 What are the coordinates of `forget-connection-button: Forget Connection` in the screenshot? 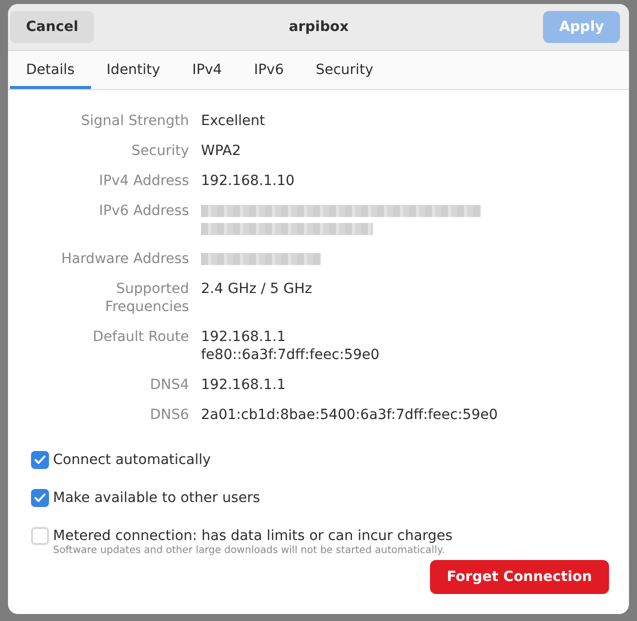 It's located at (519, 577).